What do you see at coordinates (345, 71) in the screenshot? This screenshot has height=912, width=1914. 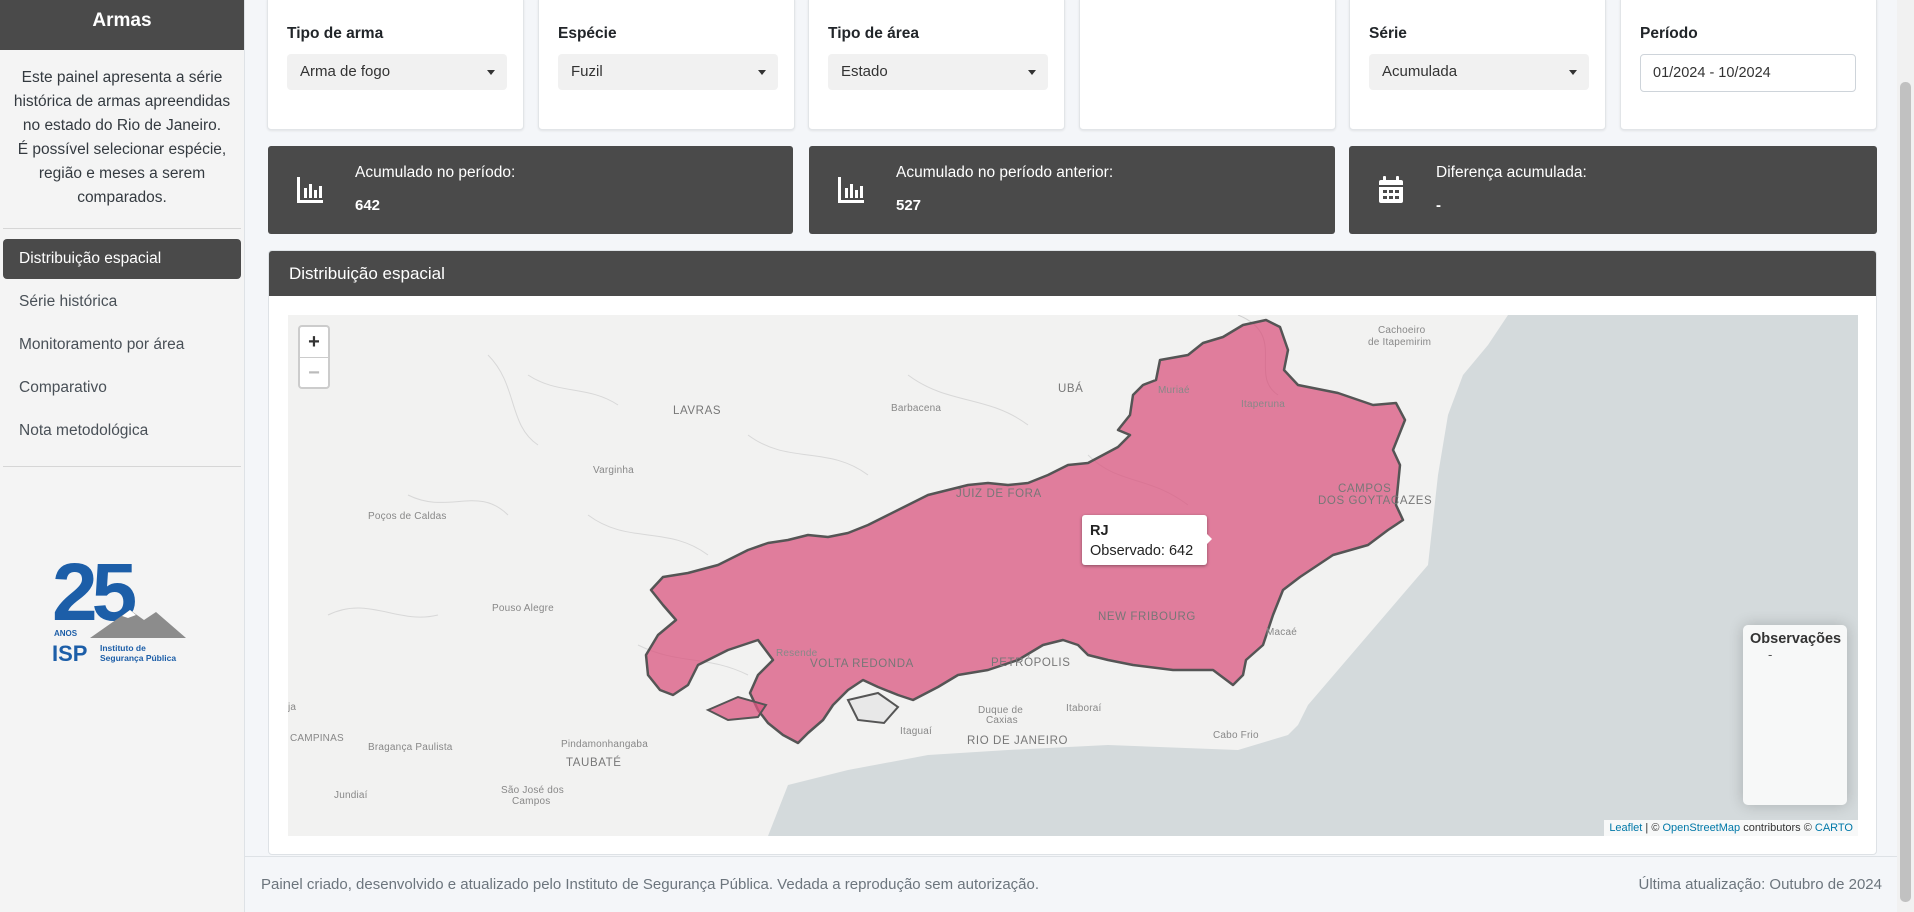 I see `select-value: Arma de fogo` at bounding box center [345, 71].